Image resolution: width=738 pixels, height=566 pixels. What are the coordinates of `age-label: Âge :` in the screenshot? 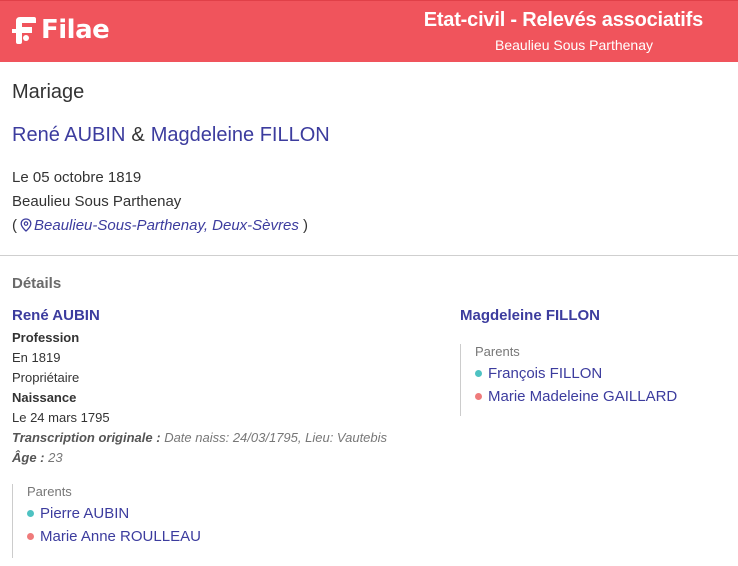 It's located at (28, 457).